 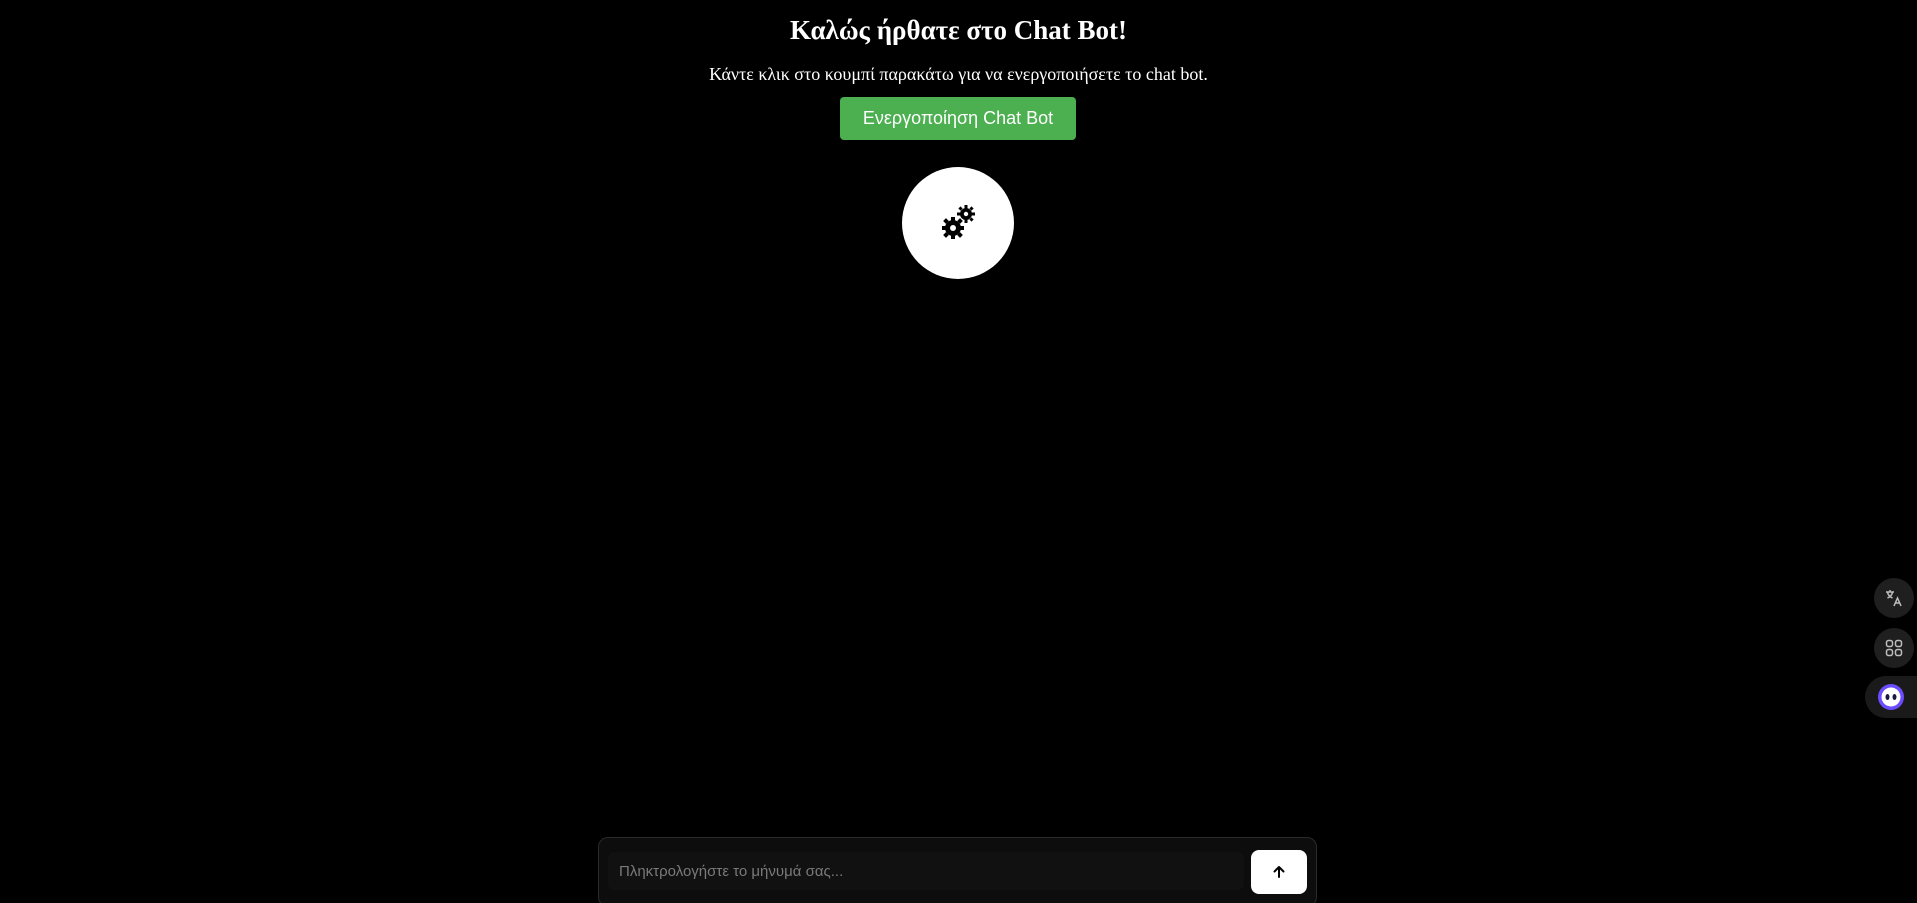 I want to click on assistant-button, so click(x=1891, y=697).